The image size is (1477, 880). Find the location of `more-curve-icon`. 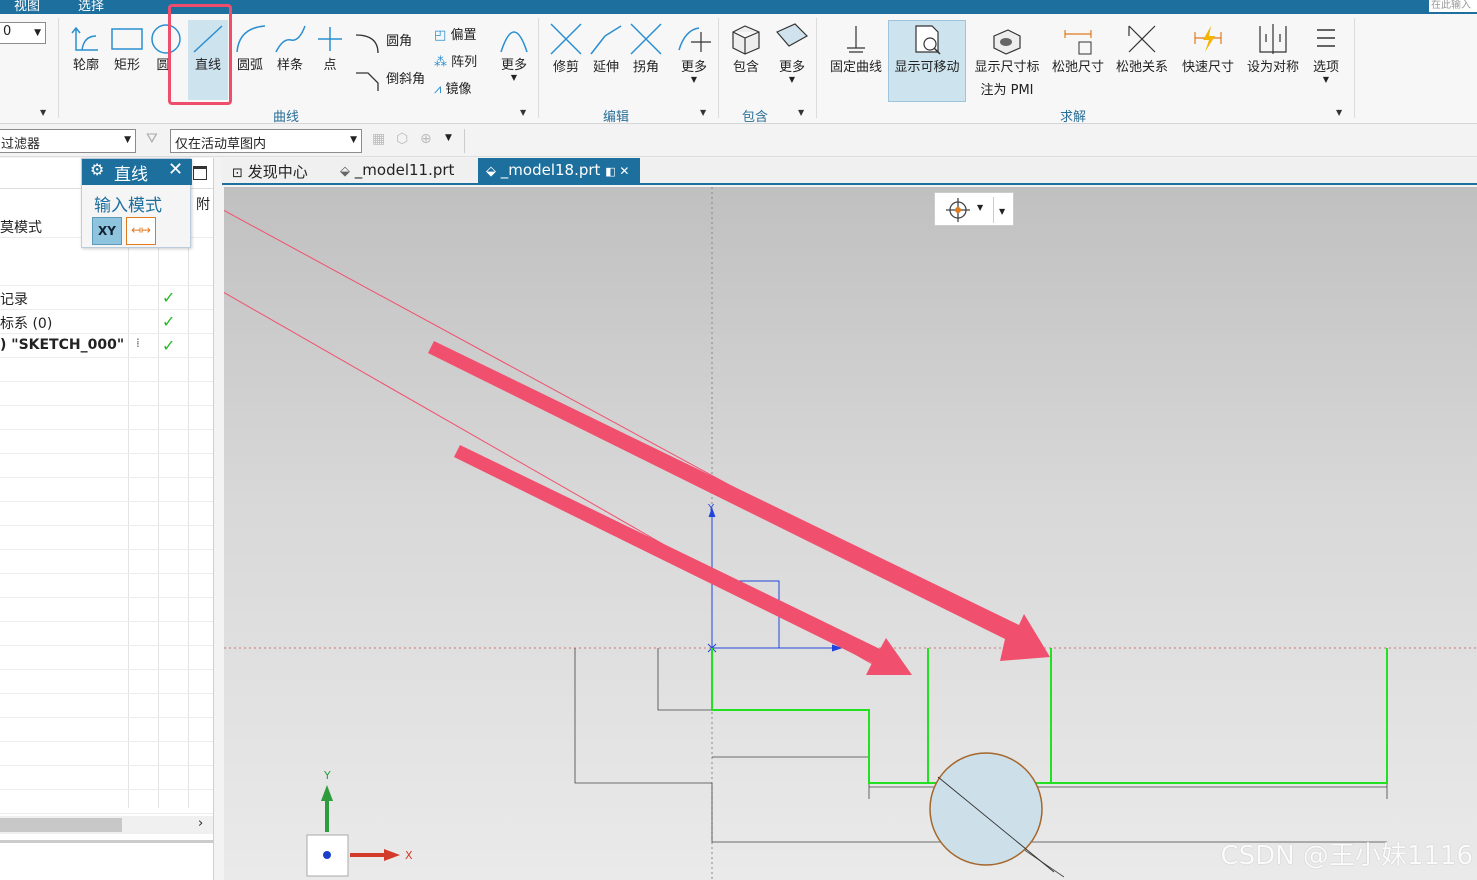

more-curve-icon is located at coordinates (514, 42).